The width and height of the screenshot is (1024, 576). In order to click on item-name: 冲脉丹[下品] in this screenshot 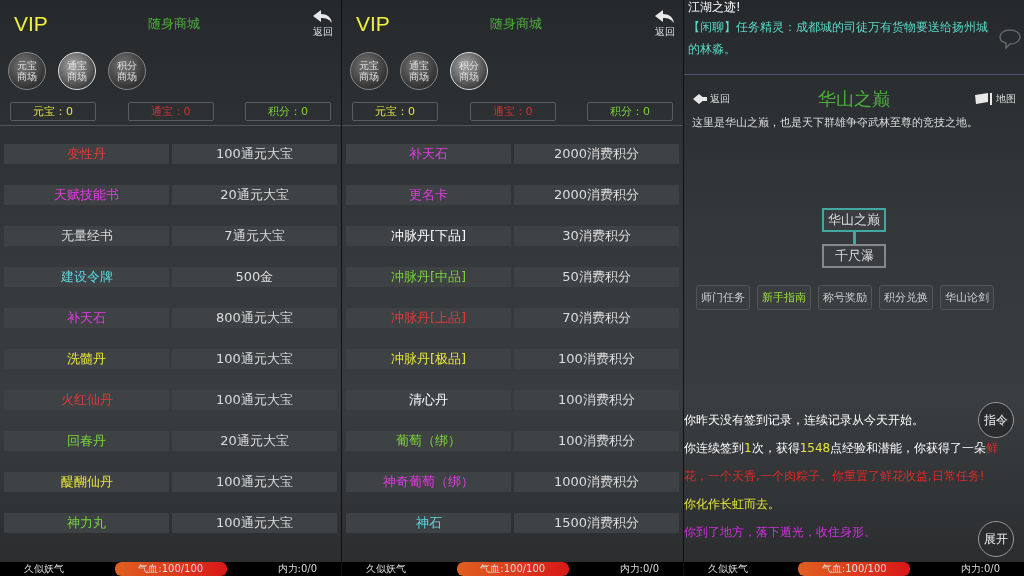, I will do `click(428, 236)`.